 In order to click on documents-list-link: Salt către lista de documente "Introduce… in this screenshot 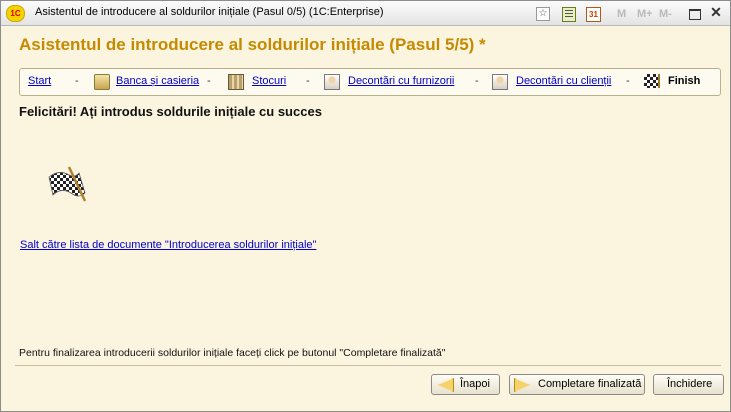, I will do `click(168, 245)`.